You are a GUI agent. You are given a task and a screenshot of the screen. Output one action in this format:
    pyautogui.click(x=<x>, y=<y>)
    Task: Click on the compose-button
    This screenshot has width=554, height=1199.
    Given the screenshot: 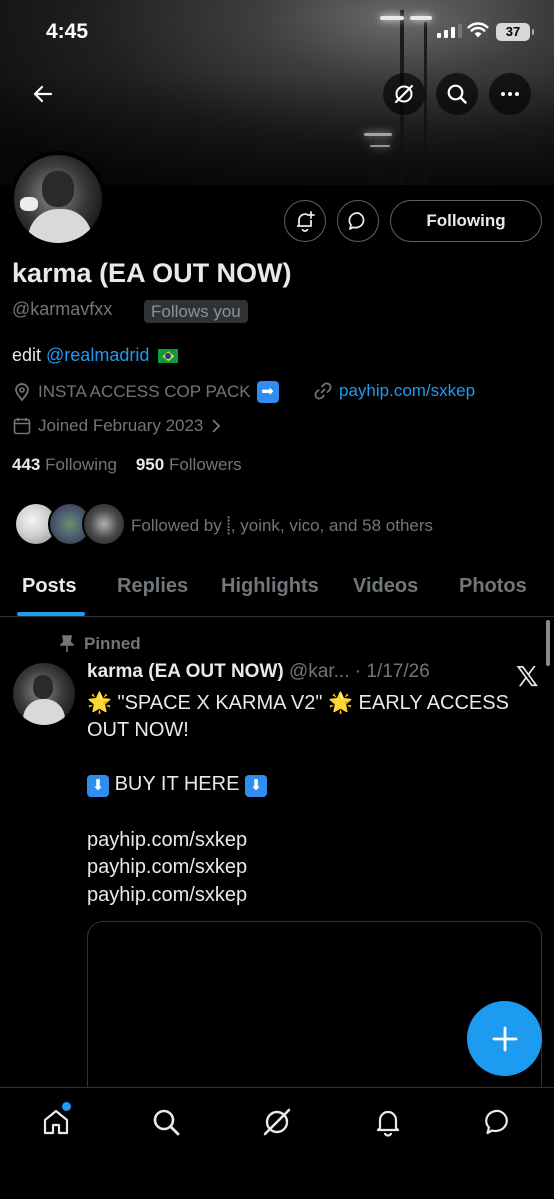 What is the action you would take?
    pyautogui.click(x=504, y=1038)
    